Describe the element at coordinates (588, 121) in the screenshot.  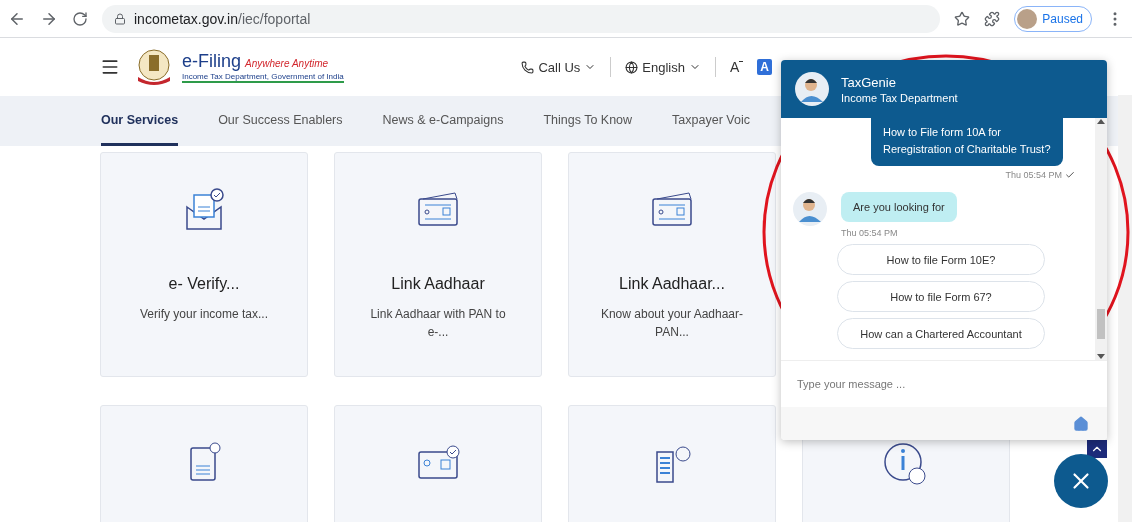
I see `nav-tab: Things To Know` at that location.